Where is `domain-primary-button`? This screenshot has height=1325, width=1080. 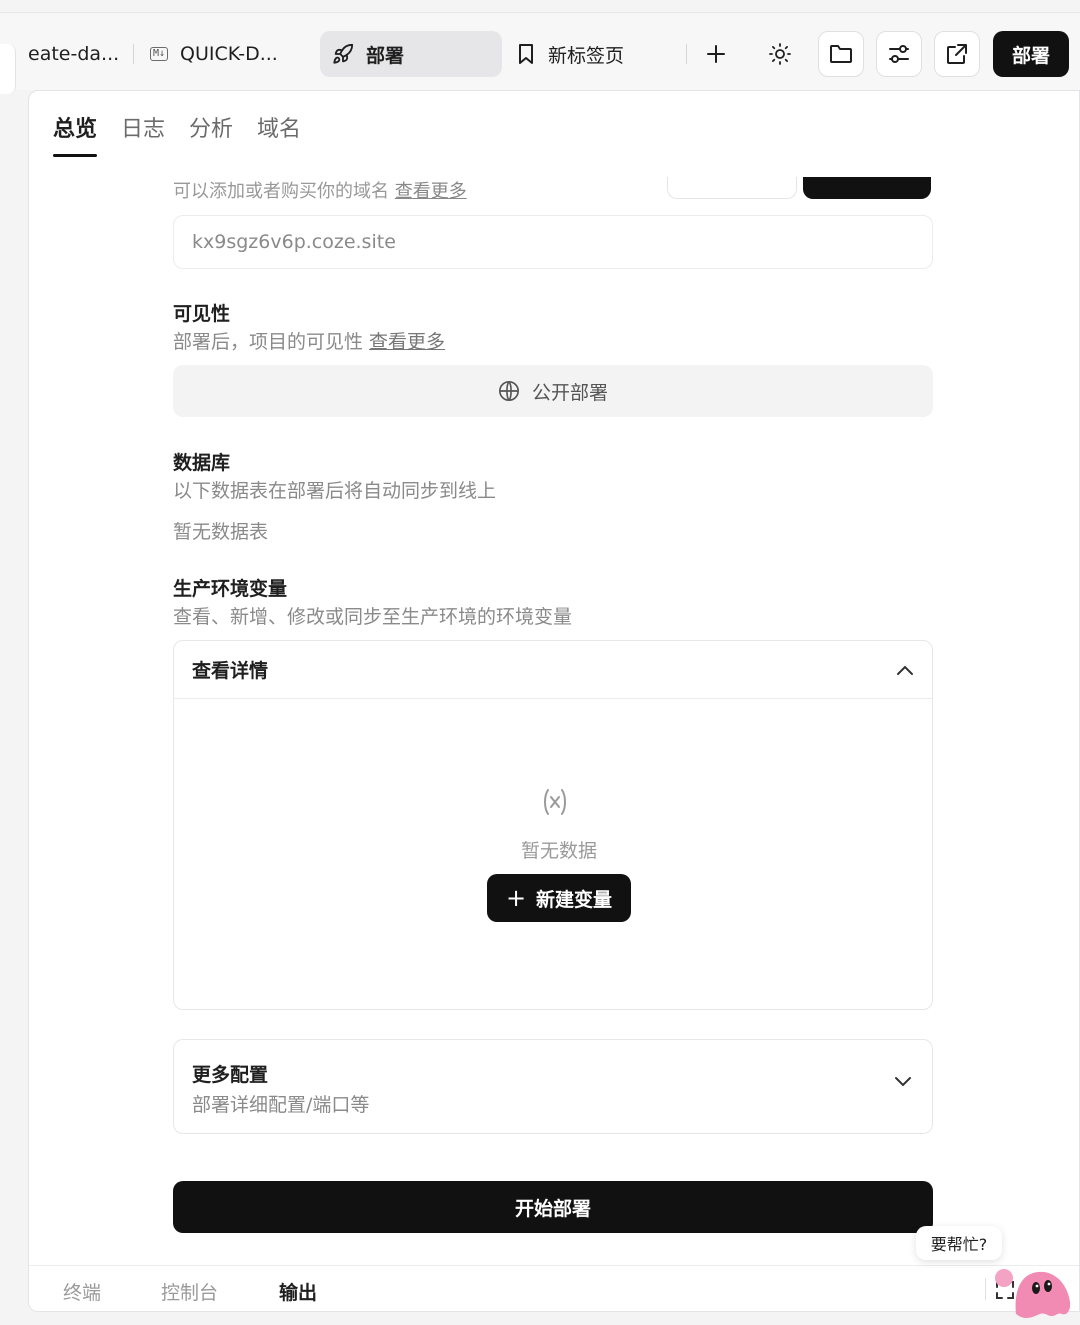 domain-primary-button is located at coordinates (867, 188).